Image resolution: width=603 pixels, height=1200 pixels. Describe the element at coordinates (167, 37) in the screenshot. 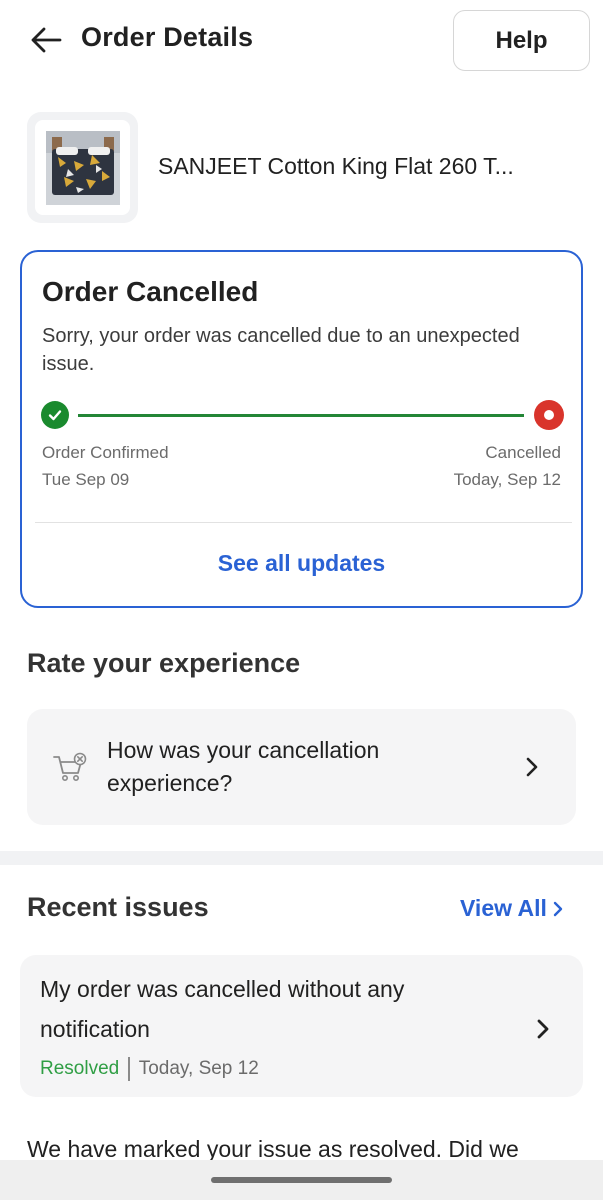

I see `page-title: Order Details` at that location.